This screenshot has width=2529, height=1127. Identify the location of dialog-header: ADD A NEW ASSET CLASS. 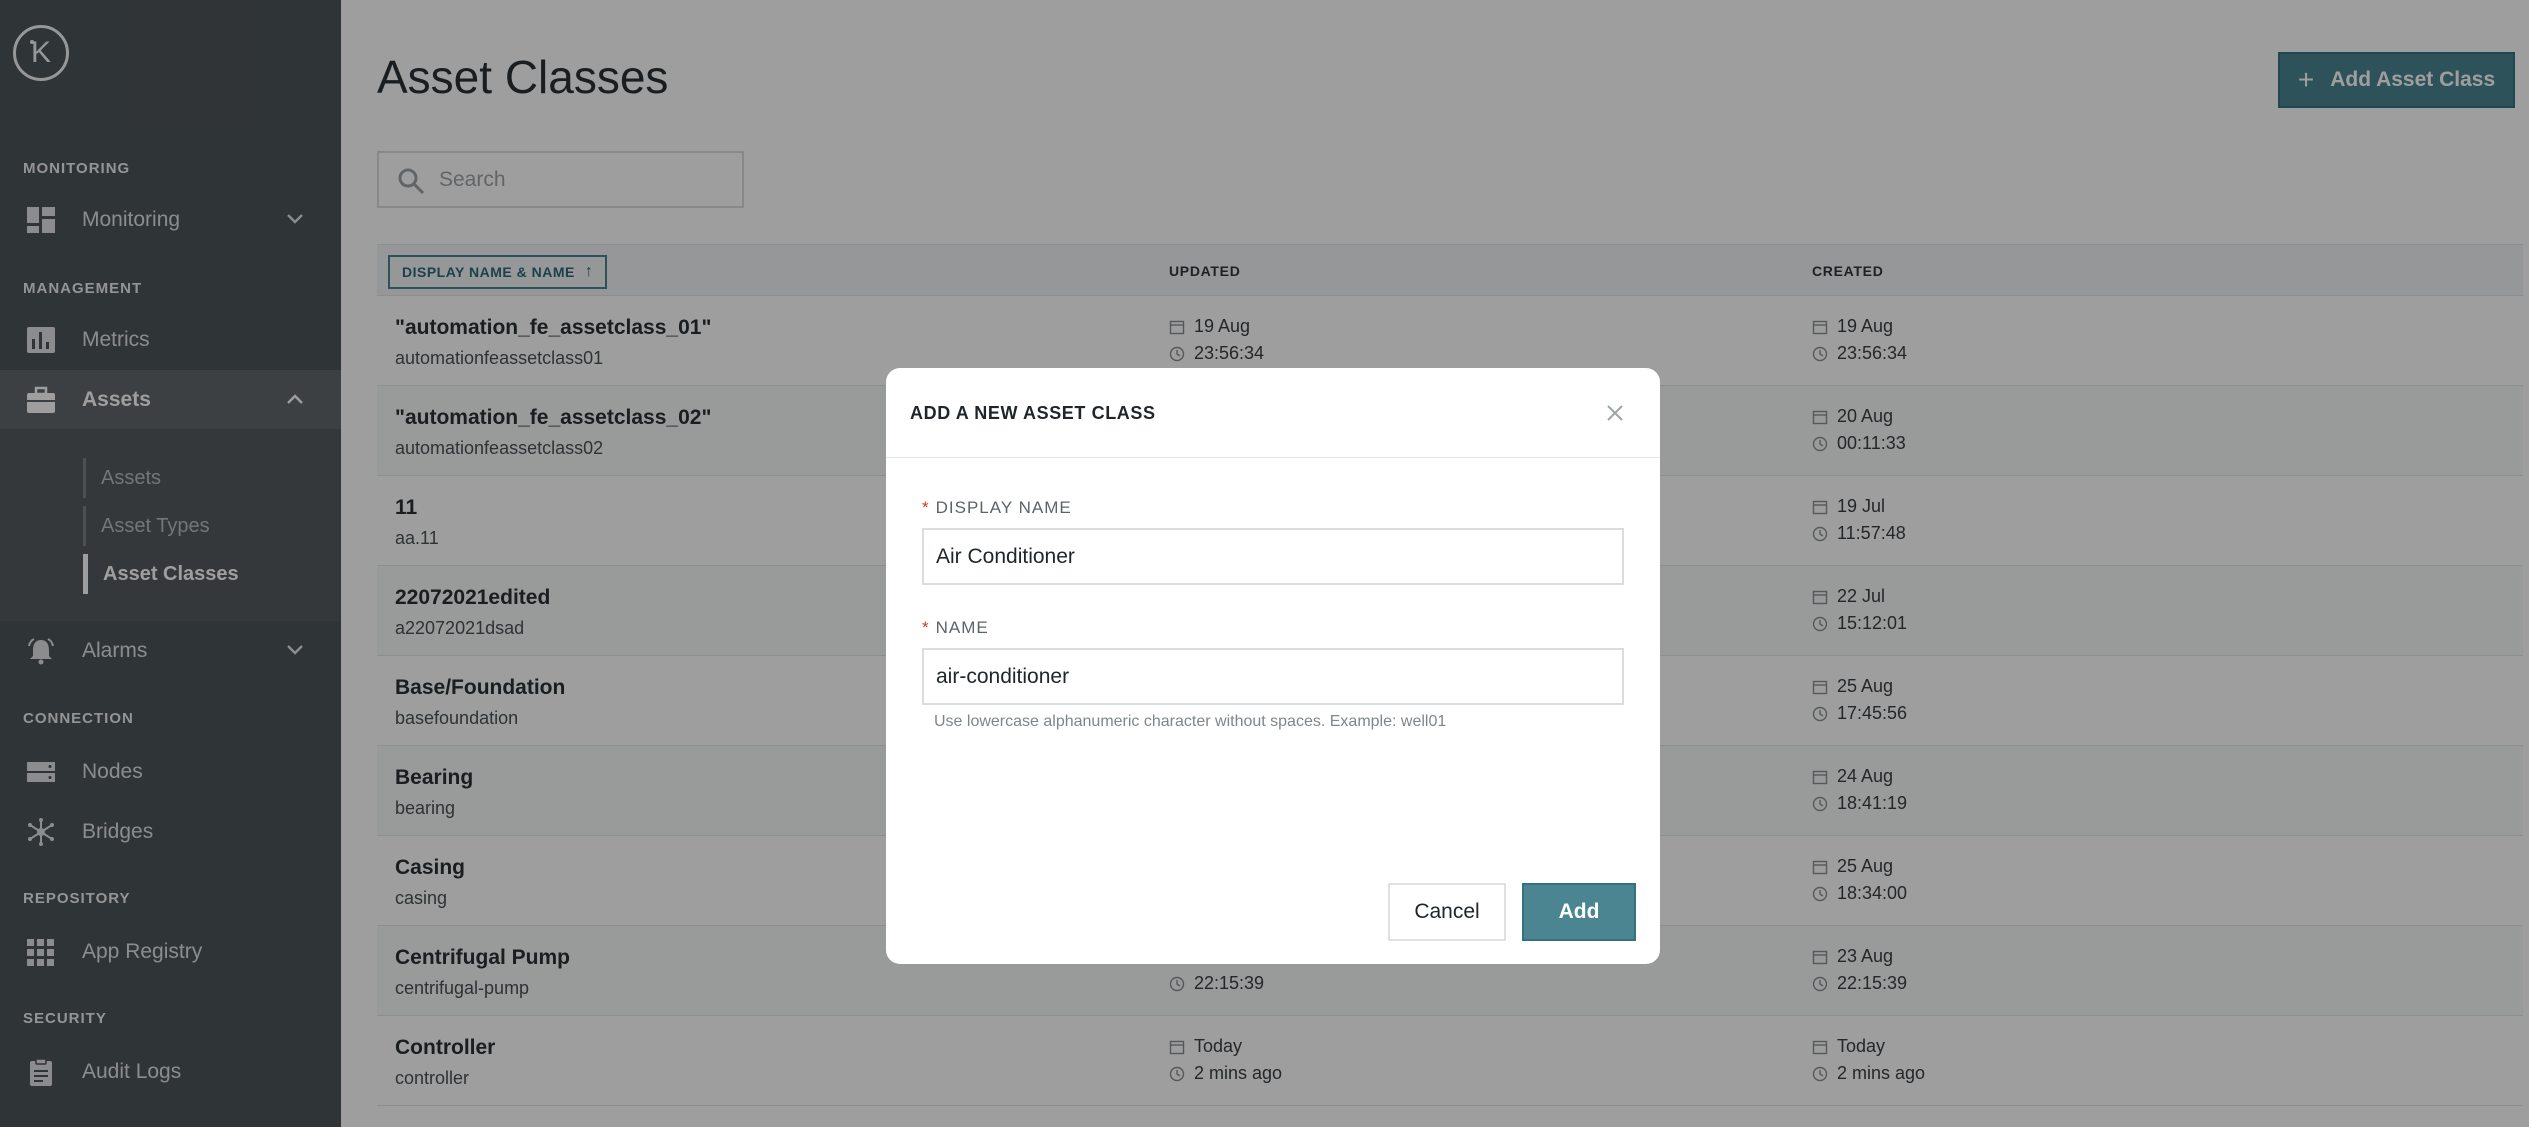
(1273, 413).